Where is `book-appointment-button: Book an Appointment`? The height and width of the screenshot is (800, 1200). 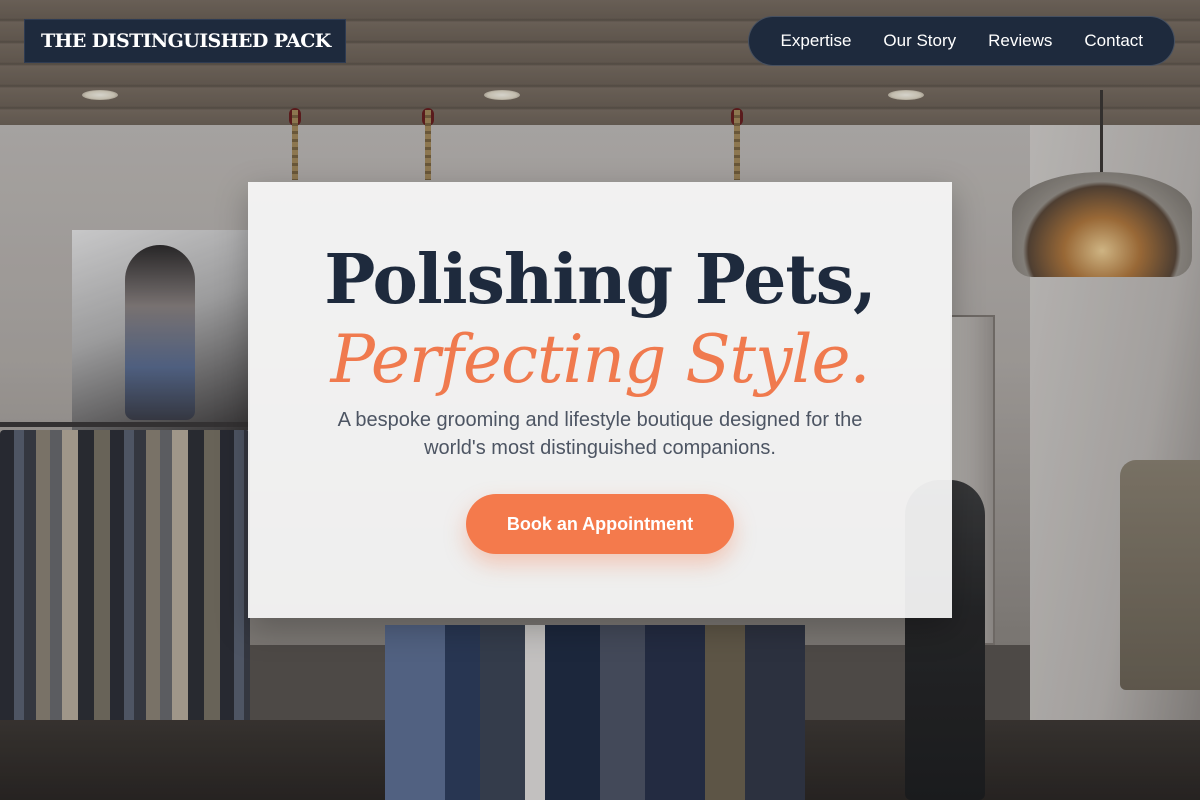
book-appointment-button: Book an Appointment is located at coordinates (600, 524).